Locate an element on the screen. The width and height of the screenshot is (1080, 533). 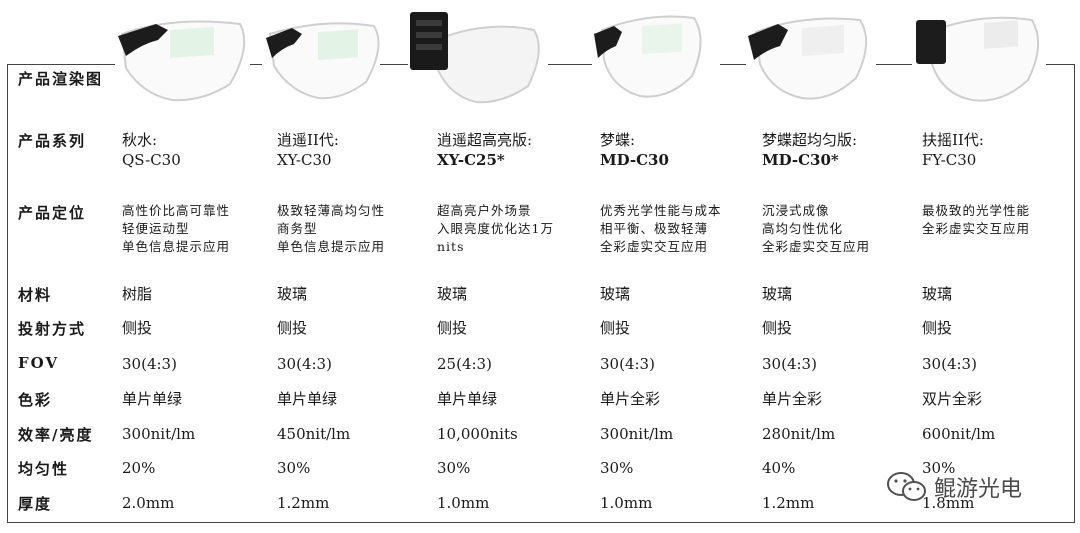
position-line: 轻便运动型 is located at coordinates (156, 228).